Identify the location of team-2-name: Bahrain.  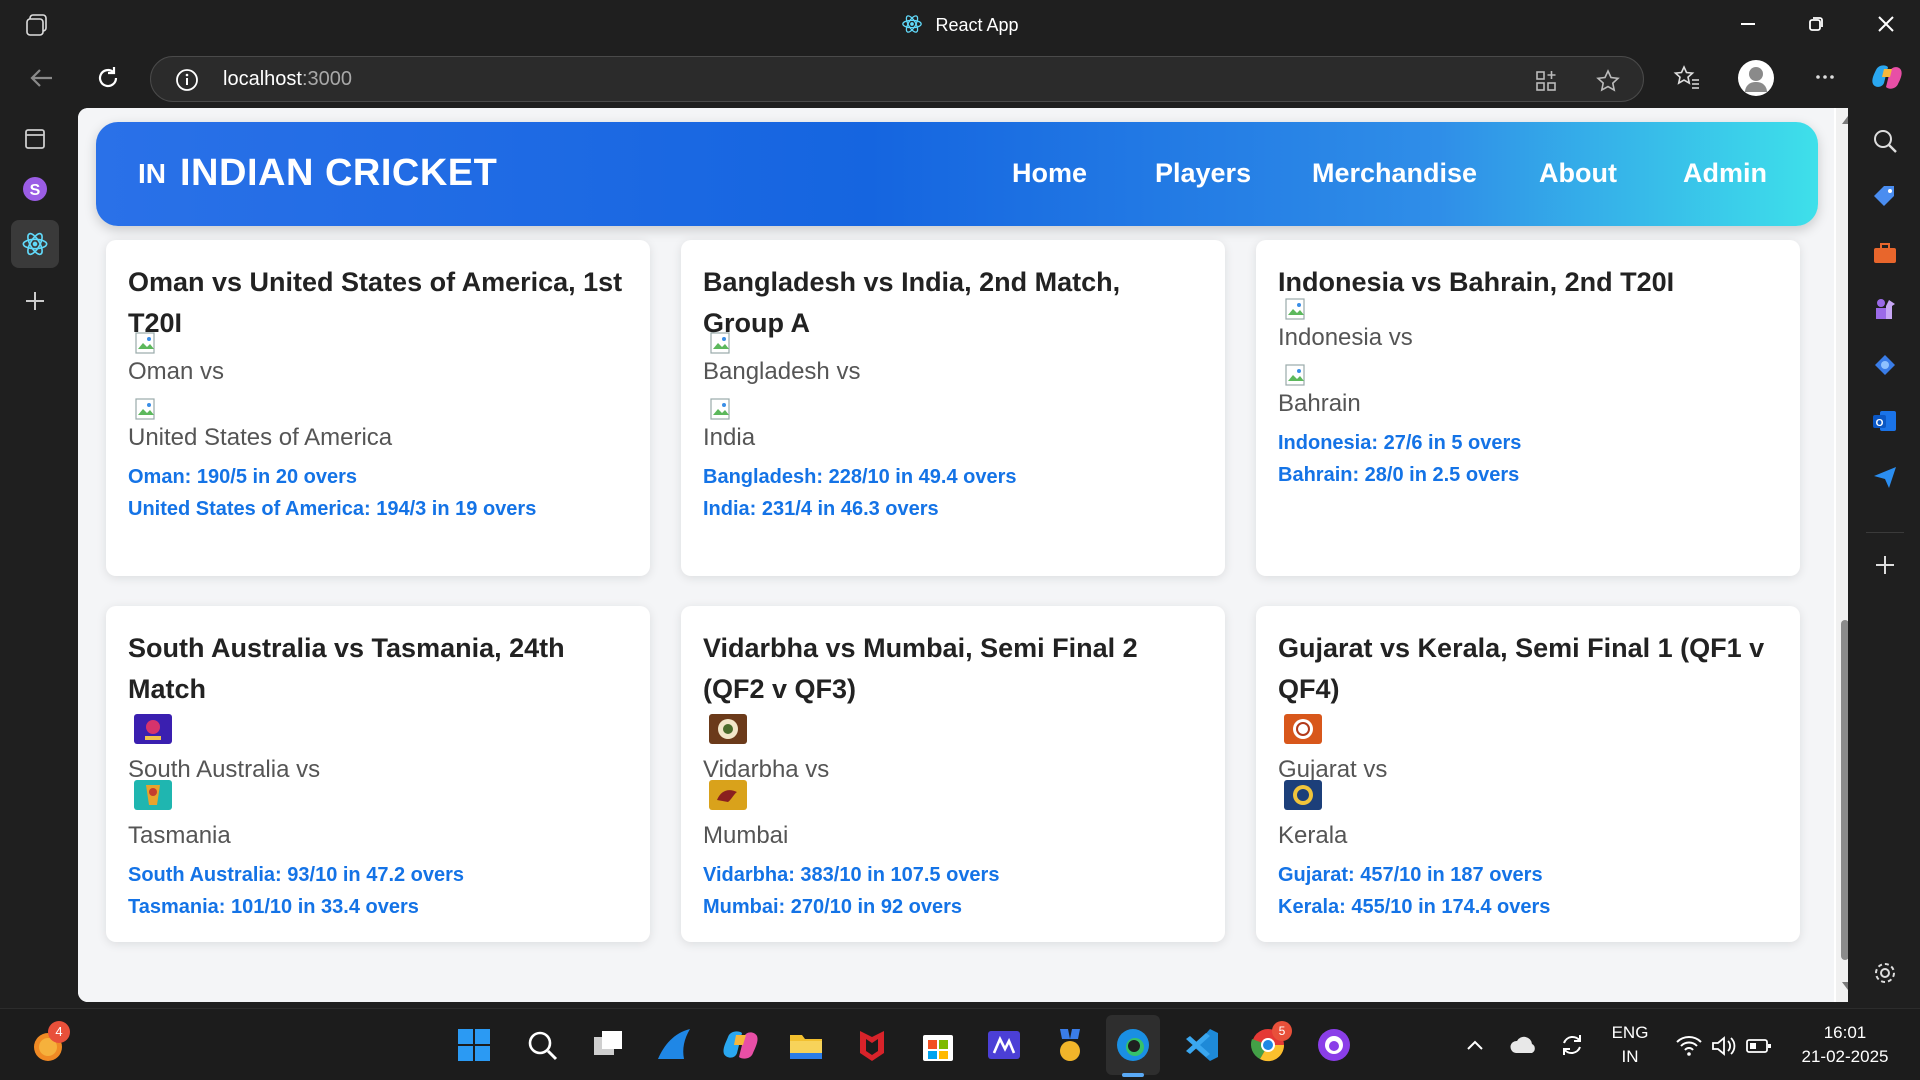
(1319, 403).